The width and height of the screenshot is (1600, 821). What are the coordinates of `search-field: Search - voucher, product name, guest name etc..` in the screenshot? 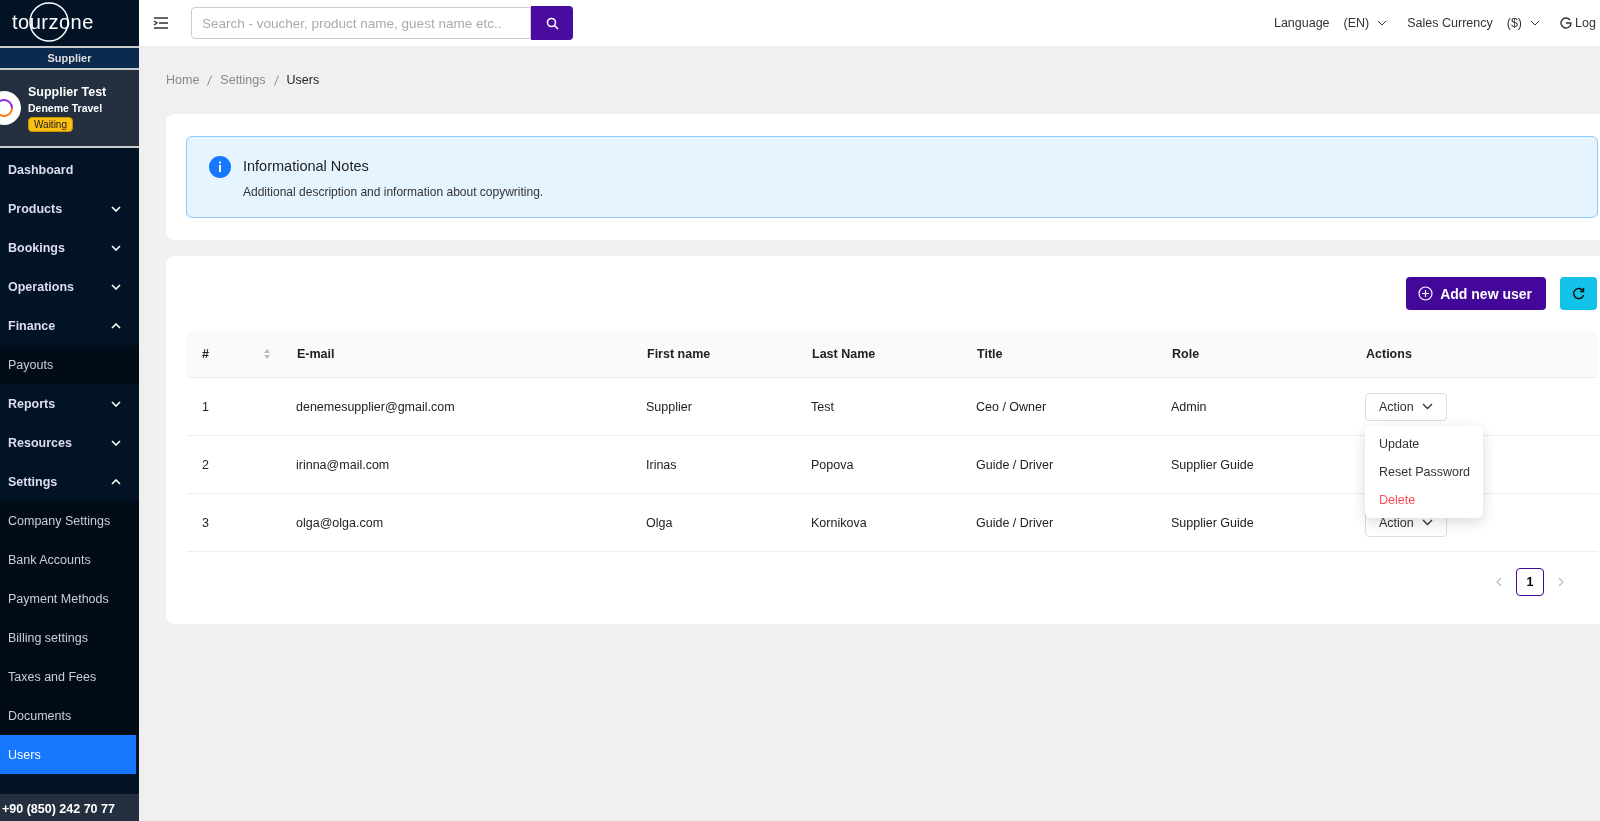 It's located at (361, 23).